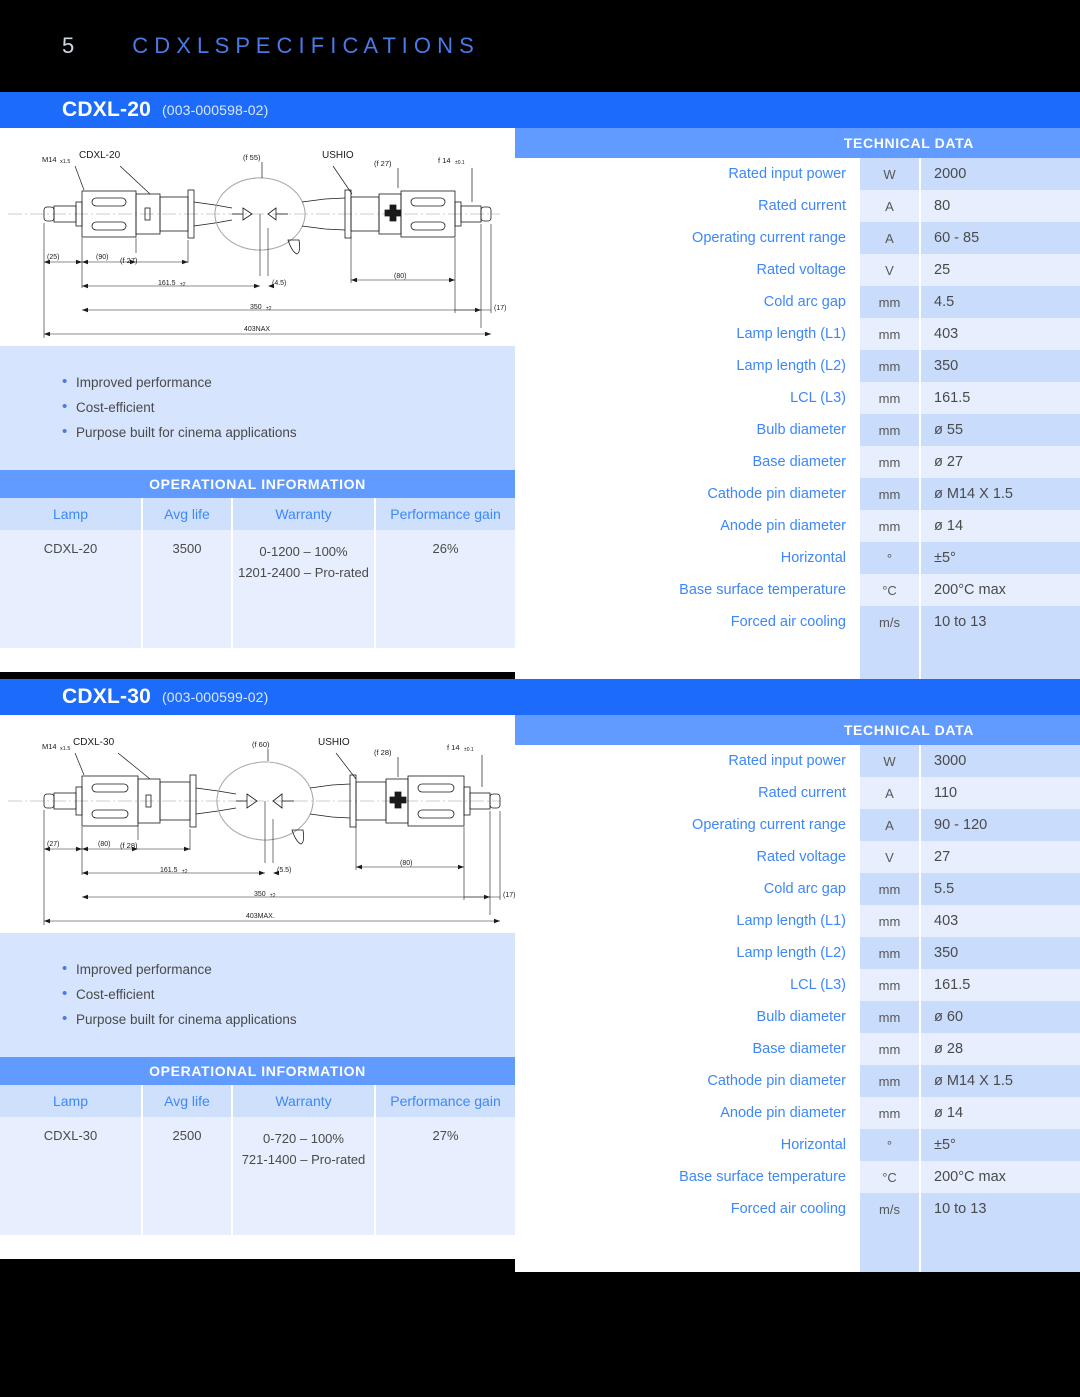 The width and height of the screenshot is (1080, 1397). What do you see at coordinates (106, 696) in the screenshot?
I see `product-name: CDXL-30` at bounding box center [106, 696].